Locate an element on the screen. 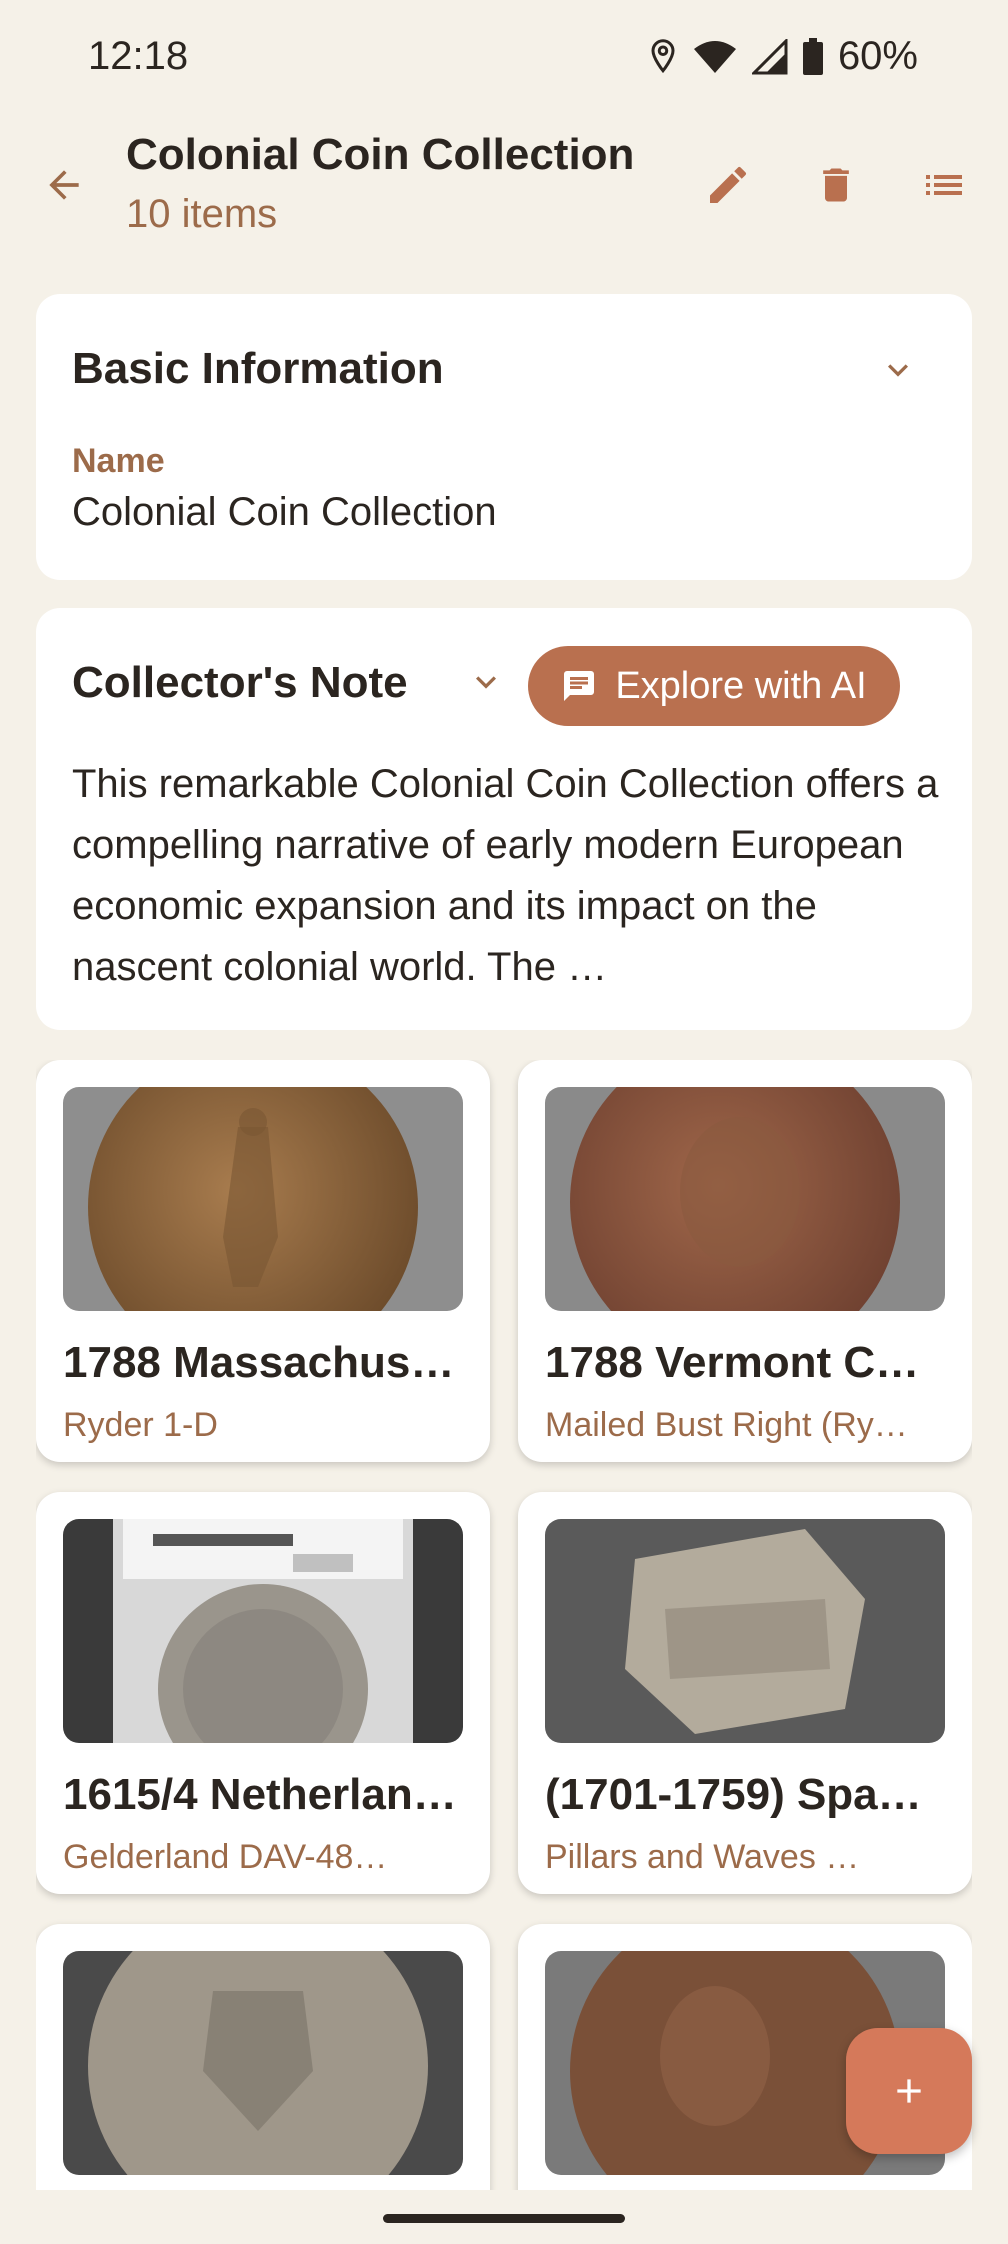 The width and height of the screenshot is (1008, 2244). collectors-note-toggle is located at coordinates (486, 682).